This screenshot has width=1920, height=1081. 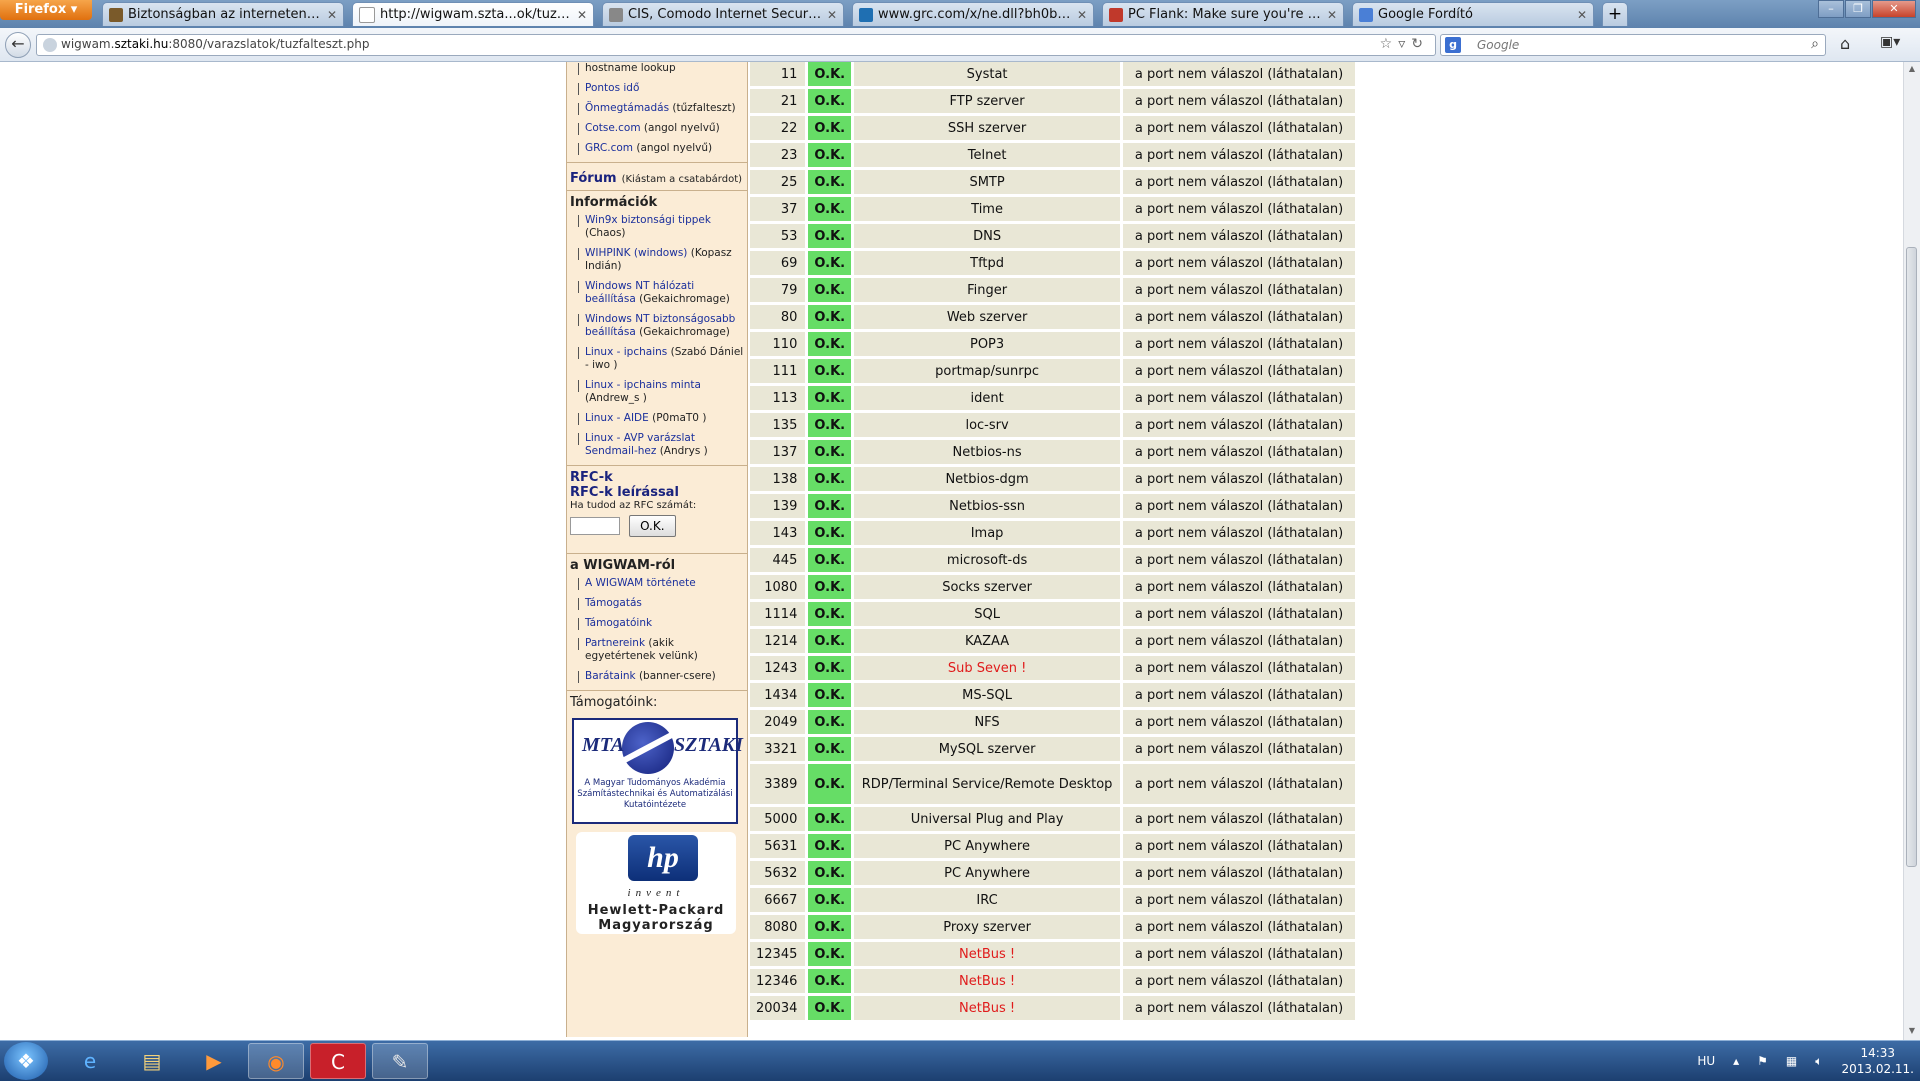 I want to click on comodo-icon: C, so click(x=338, y=1061).